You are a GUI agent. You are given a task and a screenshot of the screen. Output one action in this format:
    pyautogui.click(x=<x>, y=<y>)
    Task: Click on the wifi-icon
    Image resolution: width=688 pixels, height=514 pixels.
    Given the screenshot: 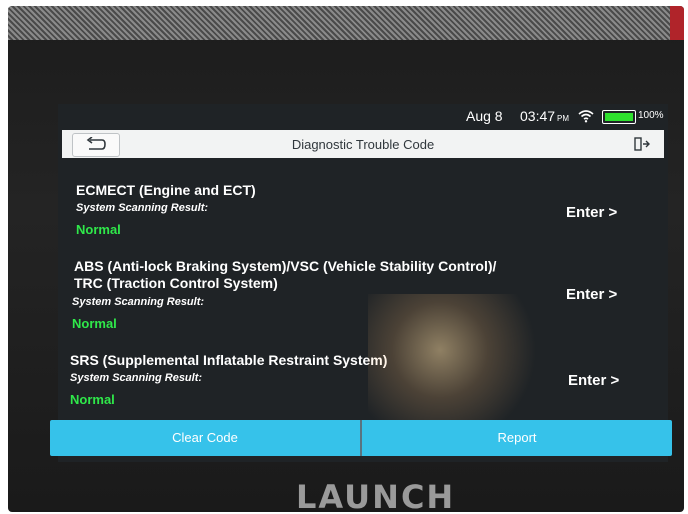 What is the action you would take?
    pyautogui.click(x=586, y=116)
    